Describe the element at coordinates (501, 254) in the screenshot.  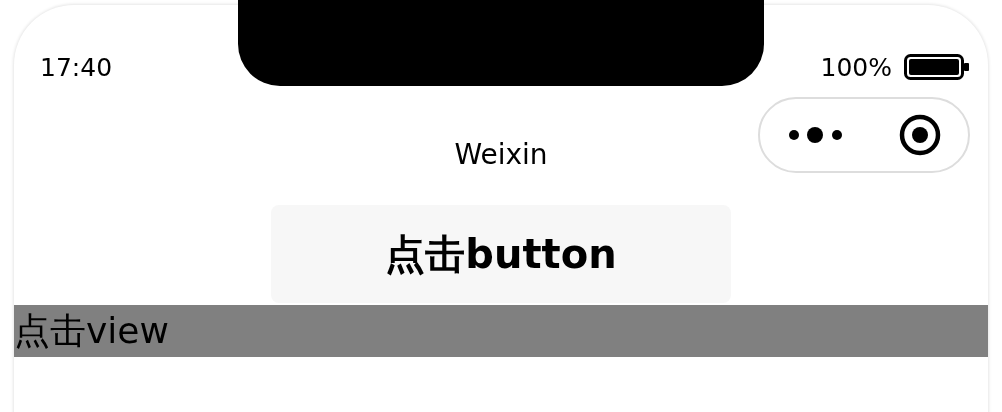
I see `tap-button: 点击button` at that location.